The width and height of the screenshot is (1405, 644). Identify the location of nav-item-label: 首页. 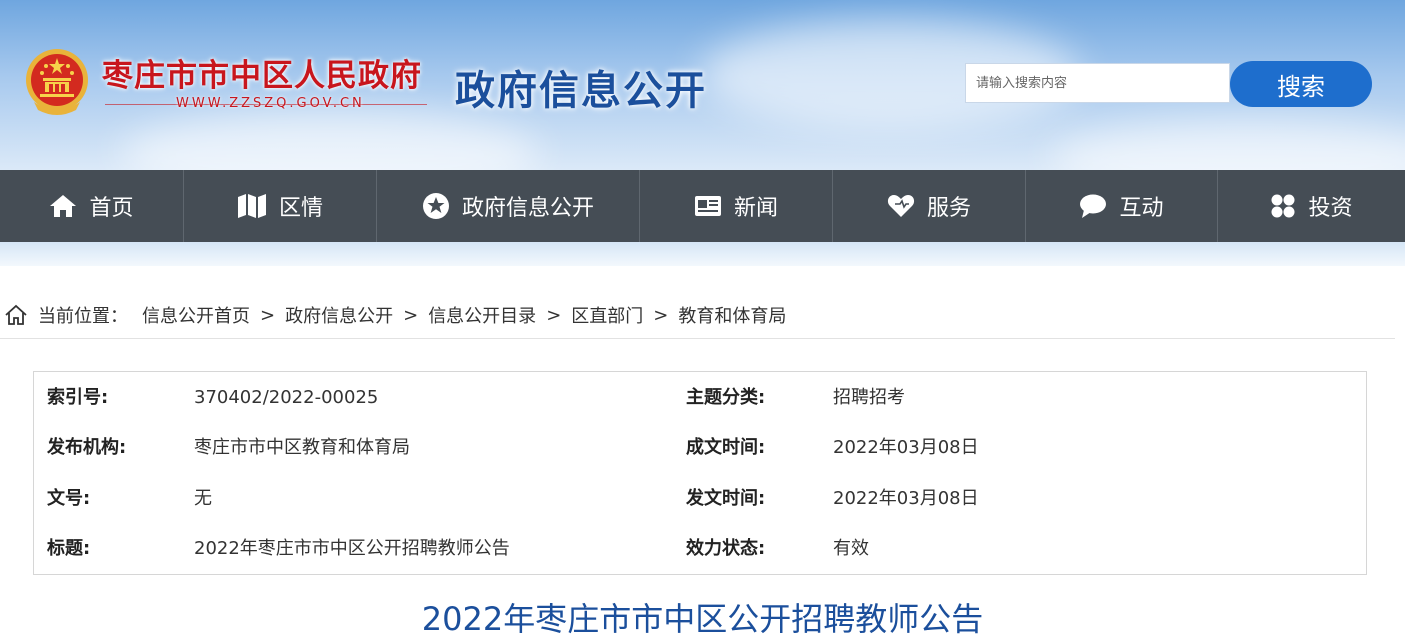
(111, 208).